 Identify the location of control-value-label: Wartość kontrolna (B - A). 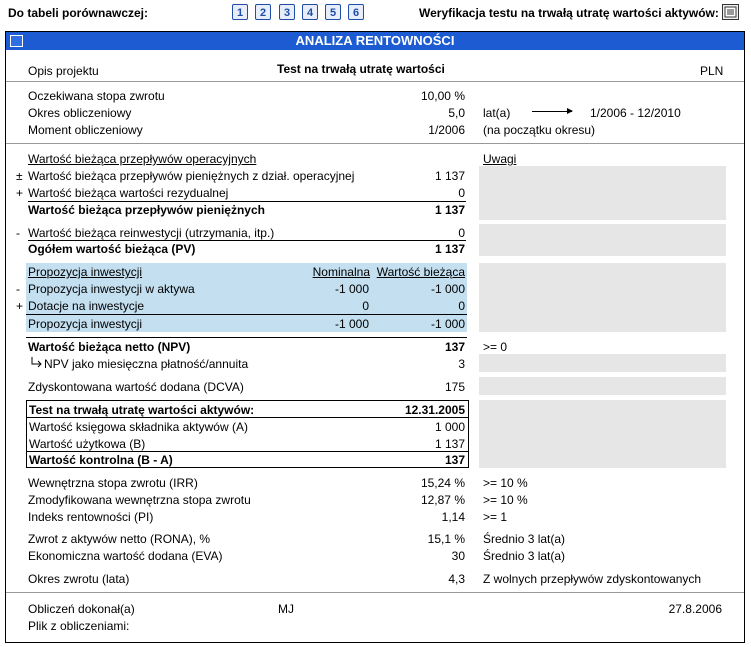
(101, 460).